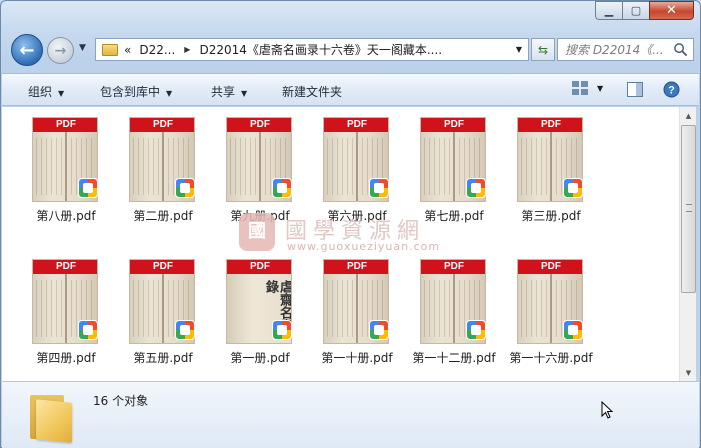  Describe the element at coordinates (163, 358) in the screenshot. I see `file-name: 第五册.pdf` at that location.